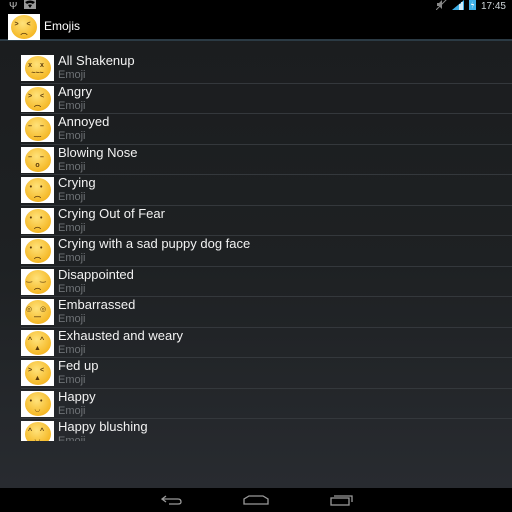 The width and height of the screenshot is (512, 512). Describe the element at coordinates (266, 220) in the screenshot. I see `list-item: • • ︵ Crying Out of Fear Emoji` at that location.